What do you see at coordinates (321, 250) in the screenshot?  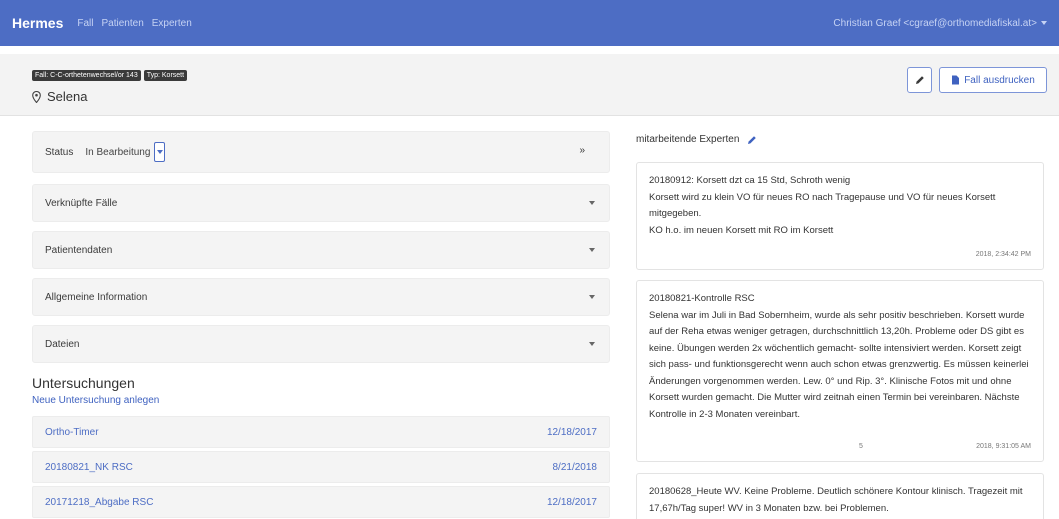 I see `panel-patient-data: Patientendaten` at bounding box center [321, 250].